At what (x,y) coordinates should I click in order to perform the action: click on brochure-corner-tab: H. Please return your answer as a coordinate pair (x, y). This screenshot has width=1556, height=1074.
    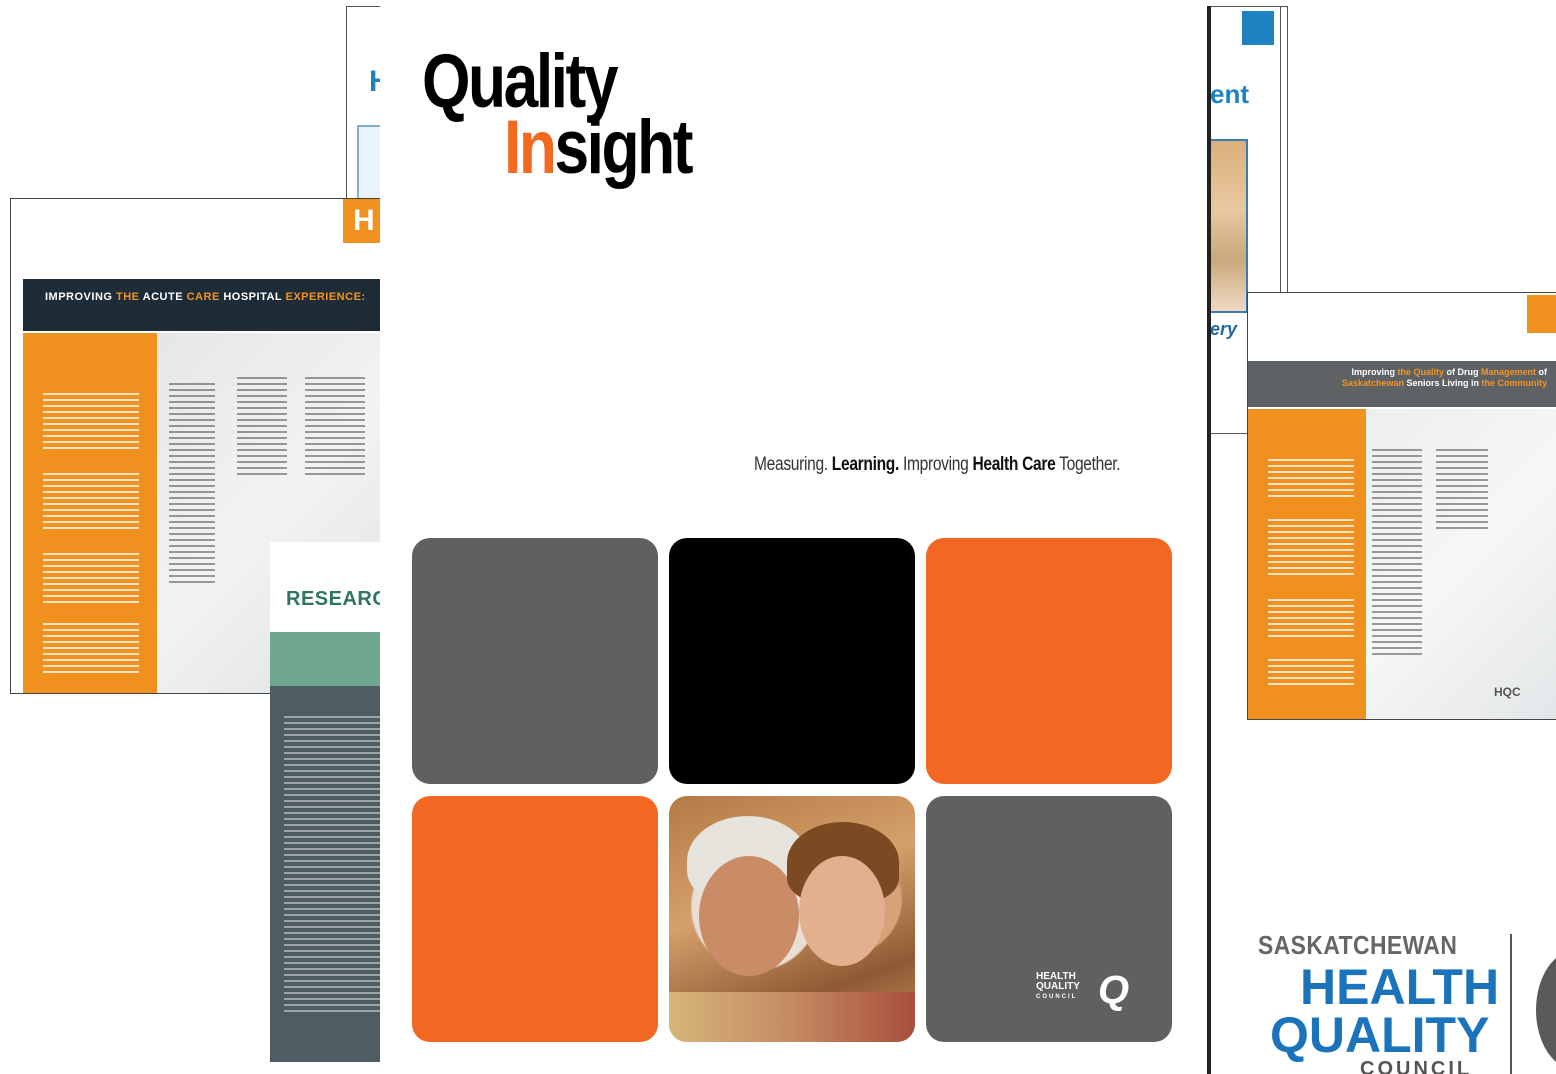
    Looking at the image, I should click on (362, 221).